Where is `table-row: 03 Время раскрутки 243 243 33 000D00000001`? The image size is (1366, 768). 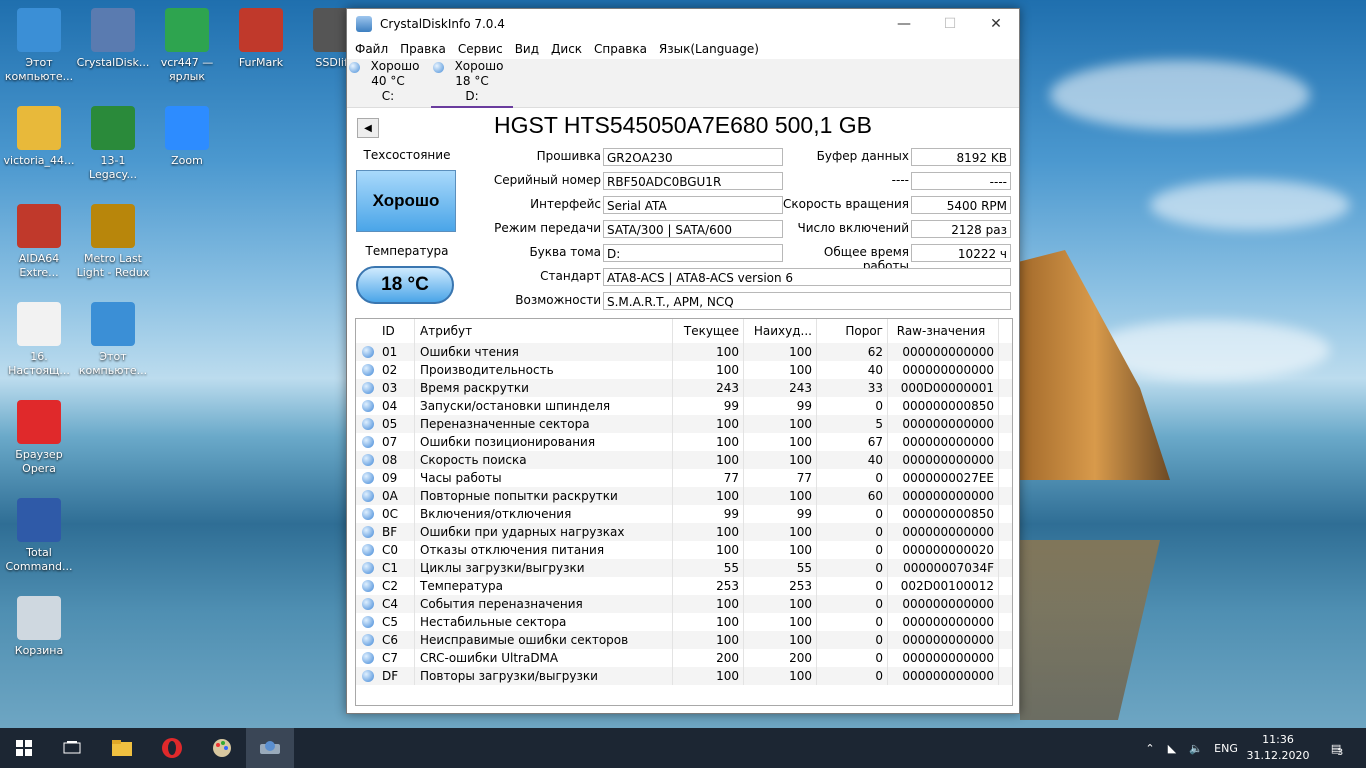
table-row: 03 Время раскрутки 243 243 33 000D00000001 is located at coordinates (684, 388).